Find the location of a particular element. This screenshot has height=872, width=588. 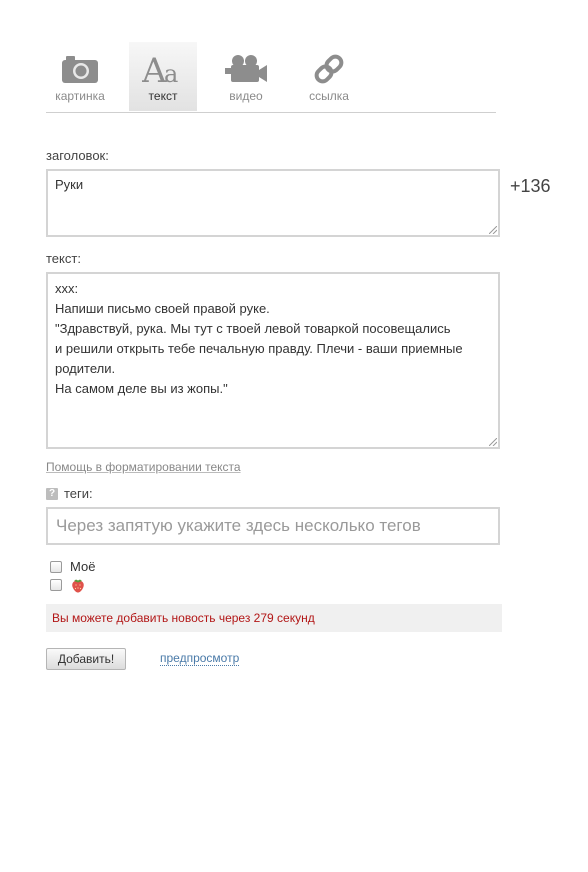

strawberry-icon is located at coordinates (78, 586).